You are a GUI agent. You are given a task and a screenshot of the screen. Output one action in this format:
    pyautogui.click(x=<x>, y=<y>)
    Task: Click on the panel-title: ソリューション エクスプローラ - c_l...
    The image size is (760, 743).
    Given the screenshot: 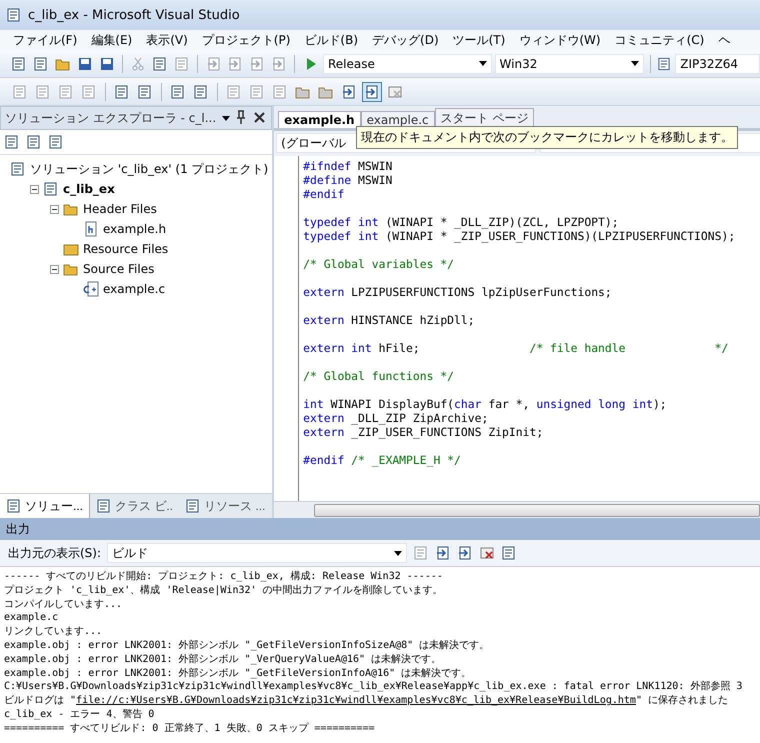 What is the action you would take?
    pyautogui.click(x=110, y=118)
    